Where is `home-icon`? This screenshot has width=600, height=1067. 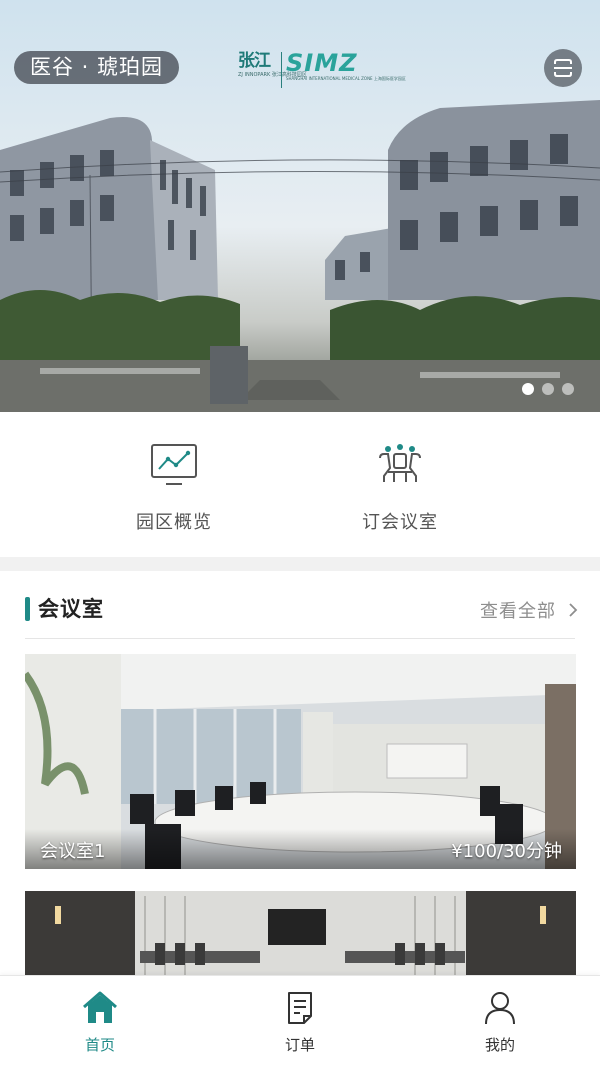
home-icon is located at coordinates (100, 1007).